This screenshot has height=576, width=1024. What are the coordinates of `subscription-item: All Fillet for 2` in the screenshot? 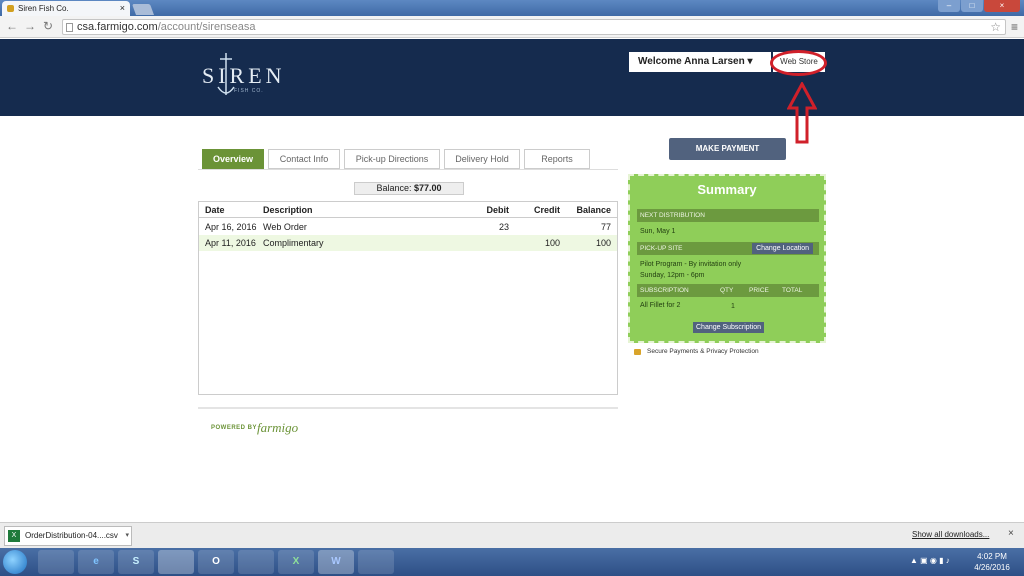 It's located at (660, 305).